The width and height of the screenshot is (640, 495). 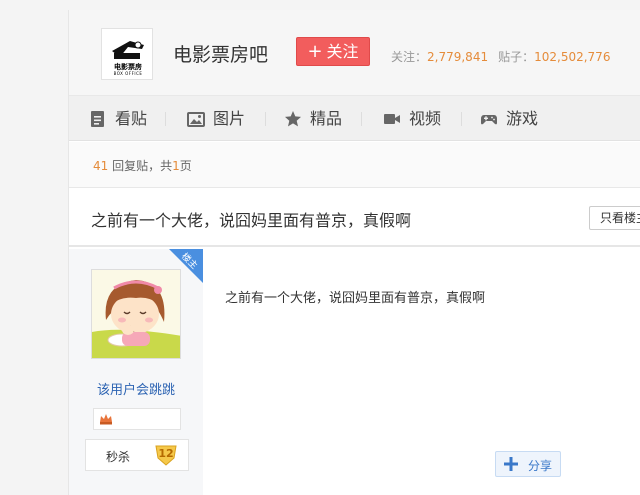 What do you see at coordinates (522, 118) in the screenshot?
I see `tab-label: 游戏` at bounding box center [522, 118].